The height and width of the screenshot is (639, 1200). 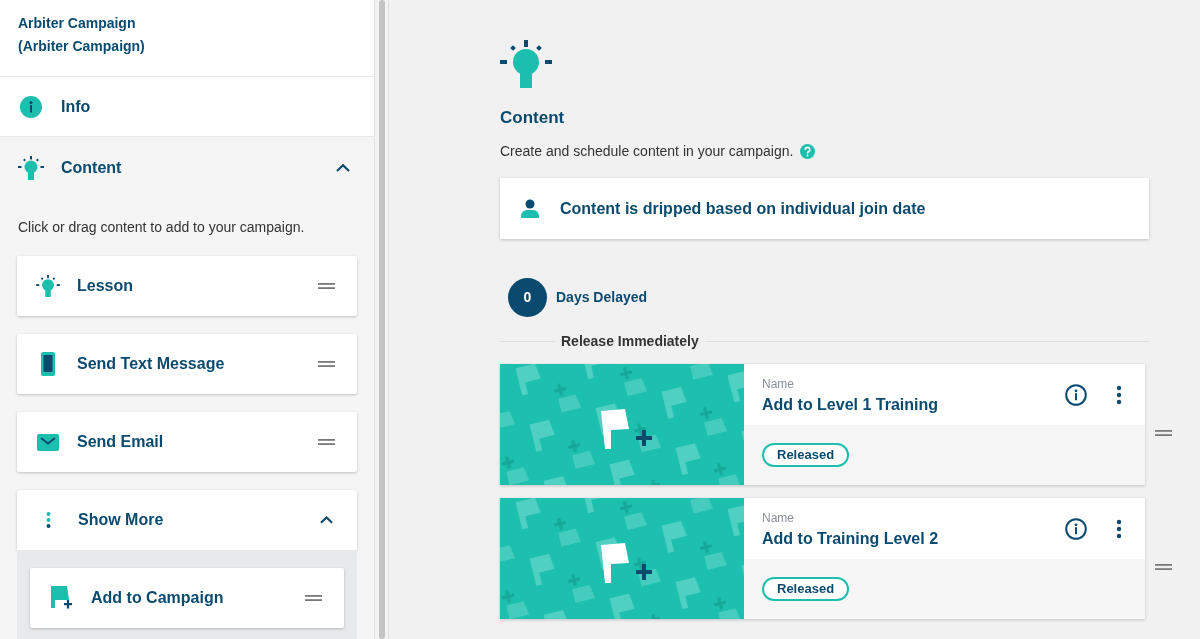 What do you see at coordinates (530, 208) in the screenshot?
I see `person-icon` at bounding box center [530, 208].